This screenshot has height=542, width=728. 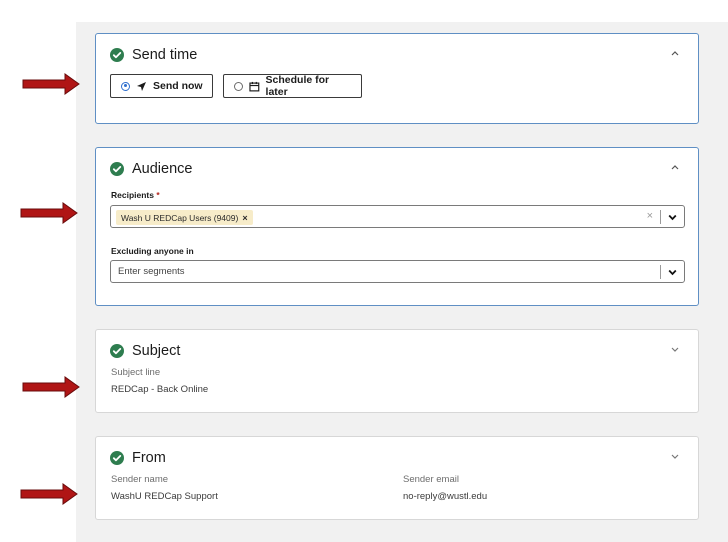 What do you see at coordinates (162, 169) in the screenshot?
I see `audience-title: Audience` at bounding box center [162, 169].